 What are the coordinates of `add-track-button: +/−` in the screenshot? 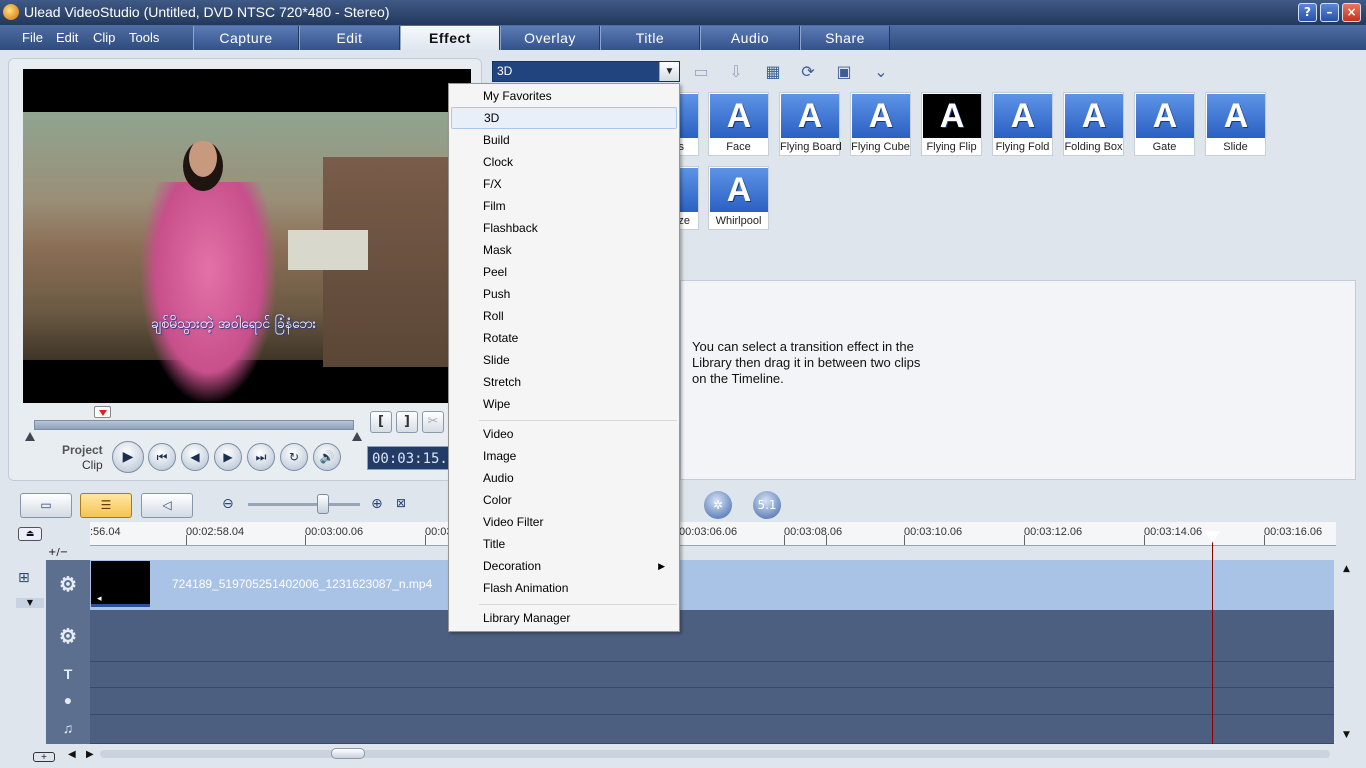 It's located at (58, 552).